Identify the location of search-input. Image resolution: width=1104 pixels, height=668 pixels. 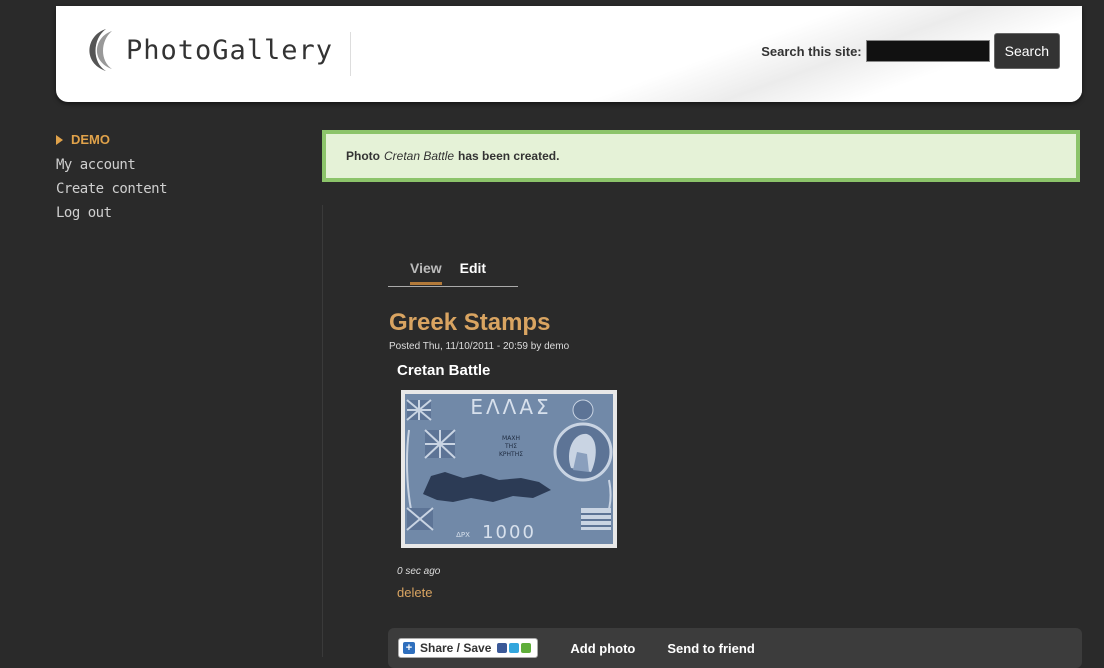
(927, 51).